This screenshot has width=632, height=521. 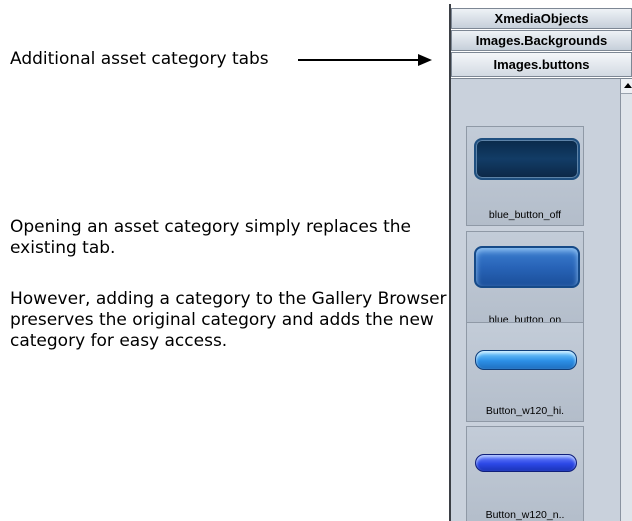 I want to click on asset-label: Button_w120_hi., so click(x=525, y=411).